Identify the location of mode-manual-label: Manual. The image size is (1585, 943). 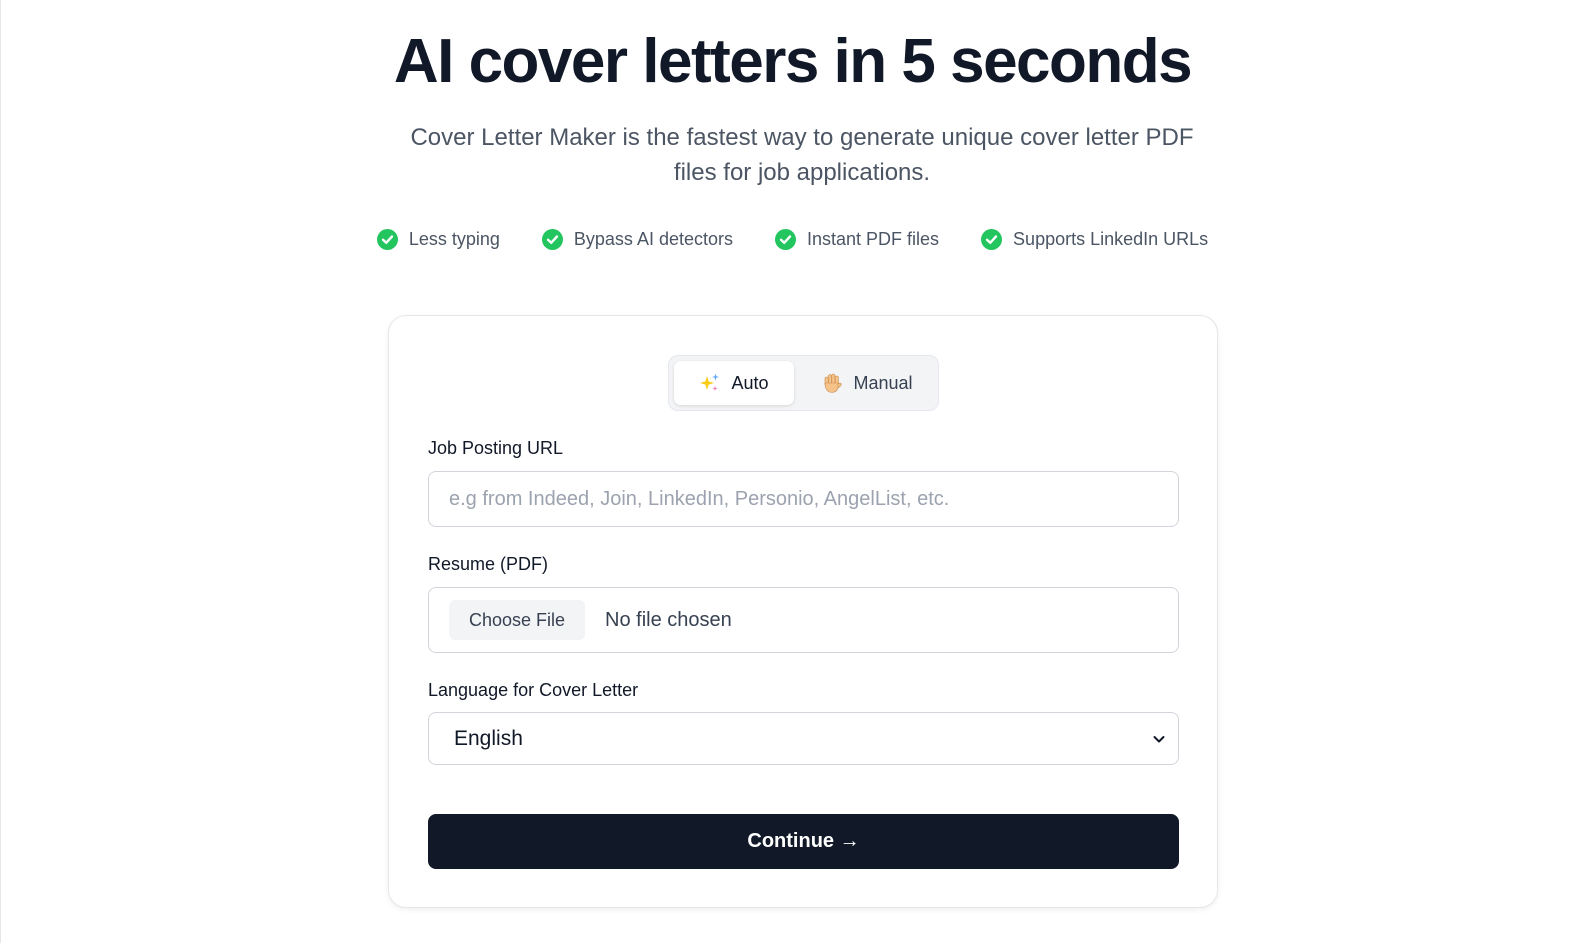
(883, 382).